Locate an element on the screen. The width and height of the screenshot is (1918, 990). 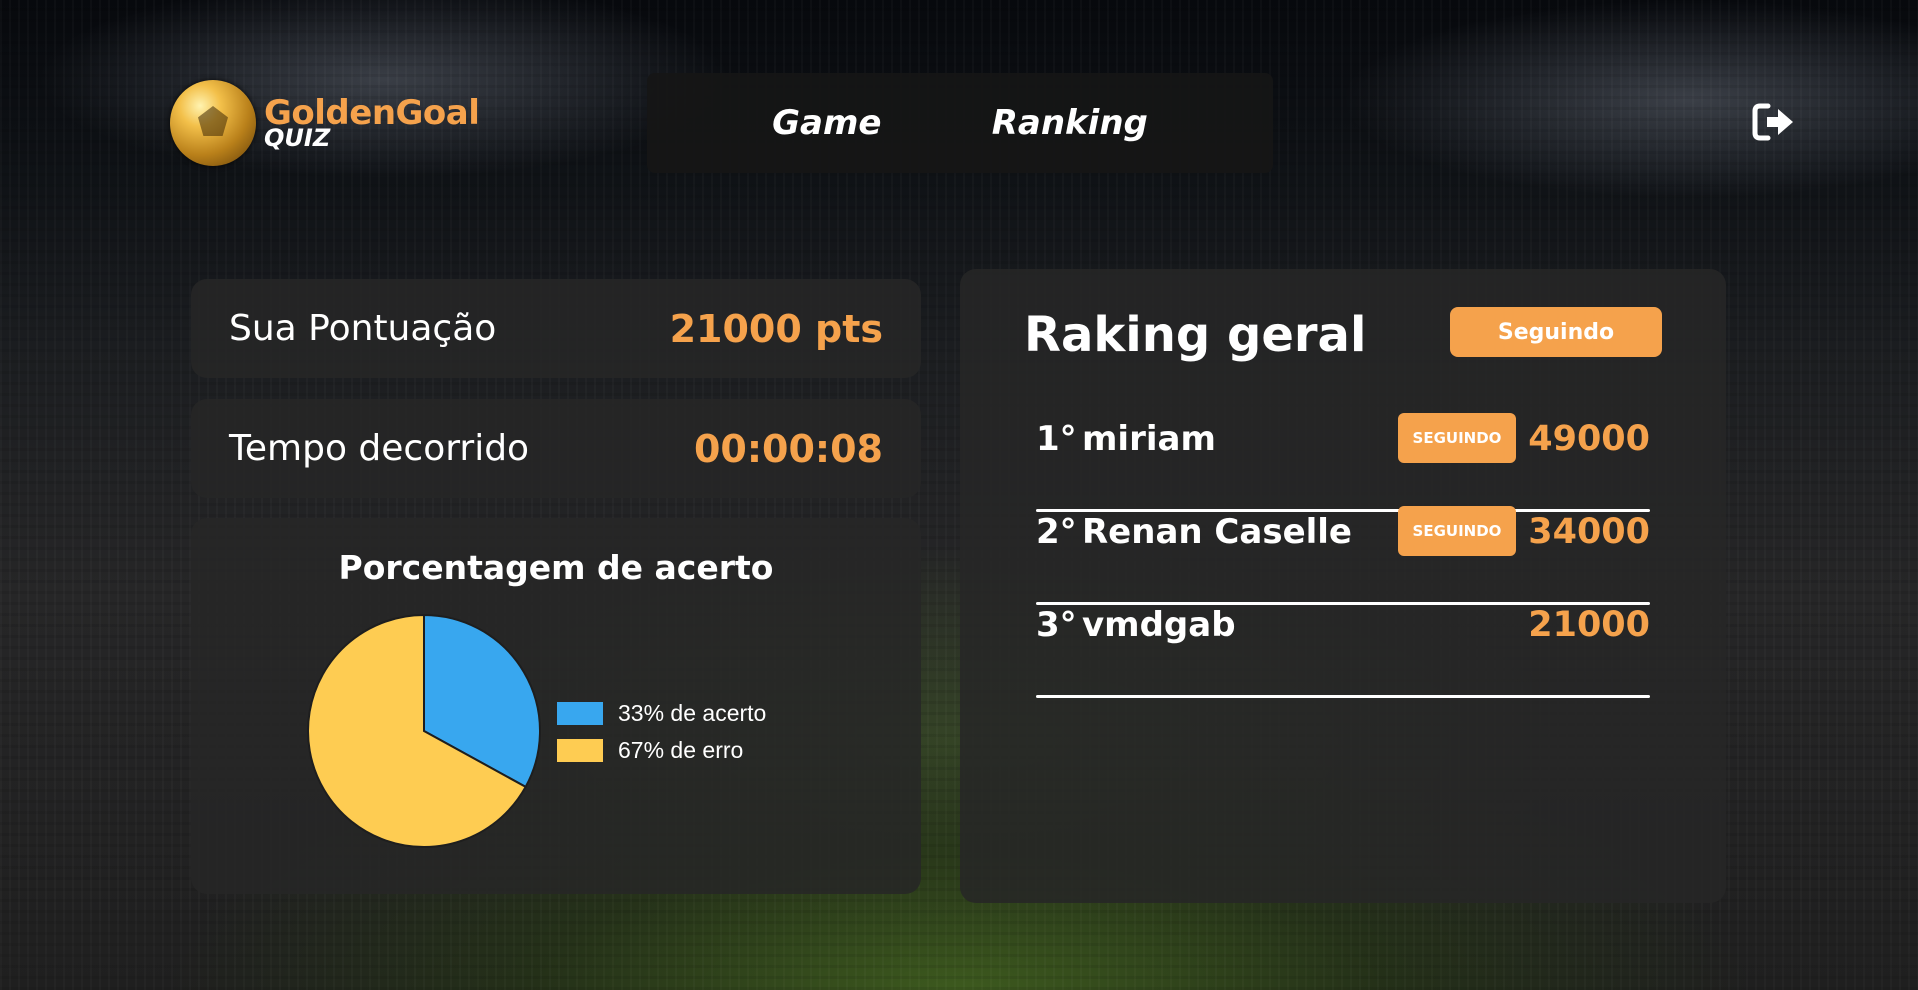
accuracy-pie-chart: 33% de acerto 67% de erro is located at coordinates (536, 730).